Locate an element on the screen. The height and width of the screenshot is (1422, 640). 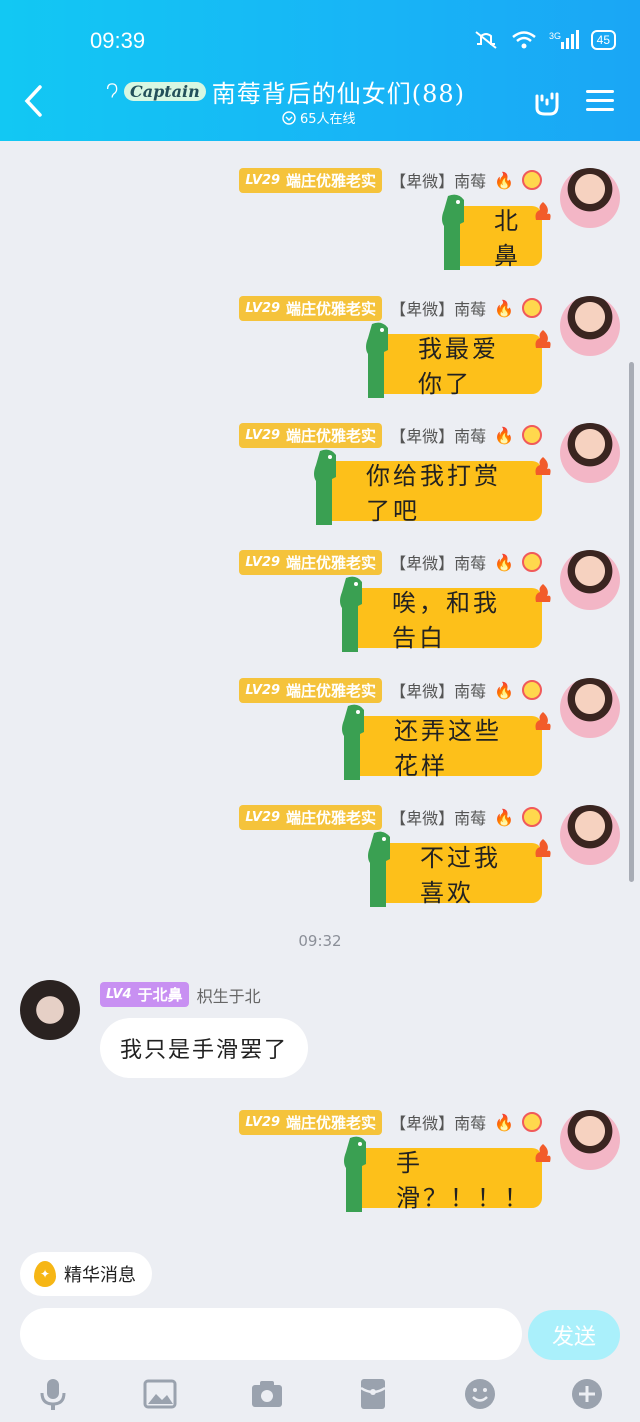
battery-indicator: 45 is located at coordinates (603, 40).